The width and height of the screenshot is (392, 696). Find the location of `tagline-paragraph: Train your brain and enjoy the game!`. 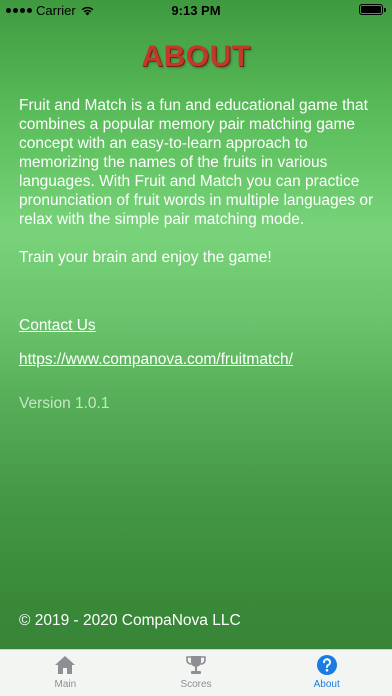

tagline-paragraph: Train your brain and enjoy the game! is located at coordinates (145, 257).